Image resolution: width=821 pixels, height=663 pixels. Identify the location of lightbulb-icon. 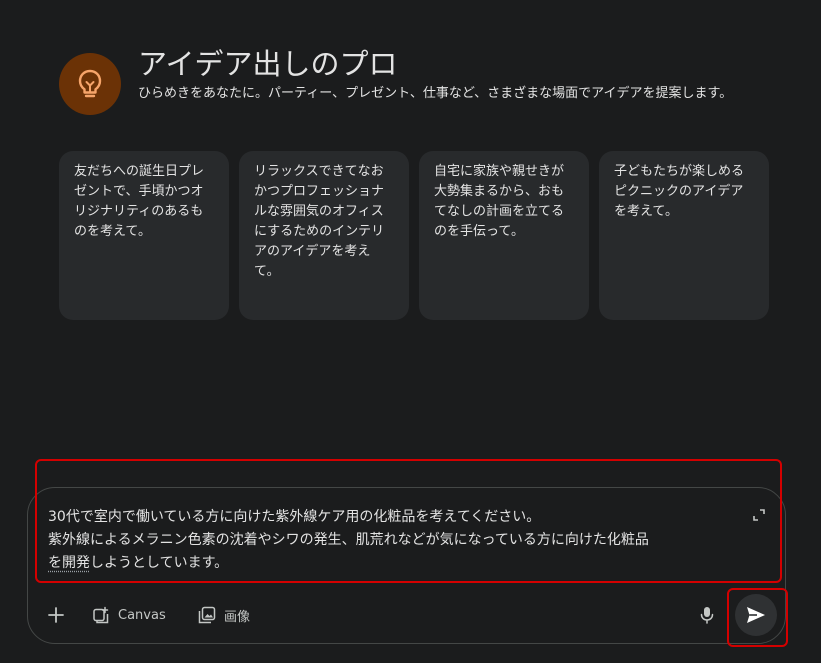
(90, 83).